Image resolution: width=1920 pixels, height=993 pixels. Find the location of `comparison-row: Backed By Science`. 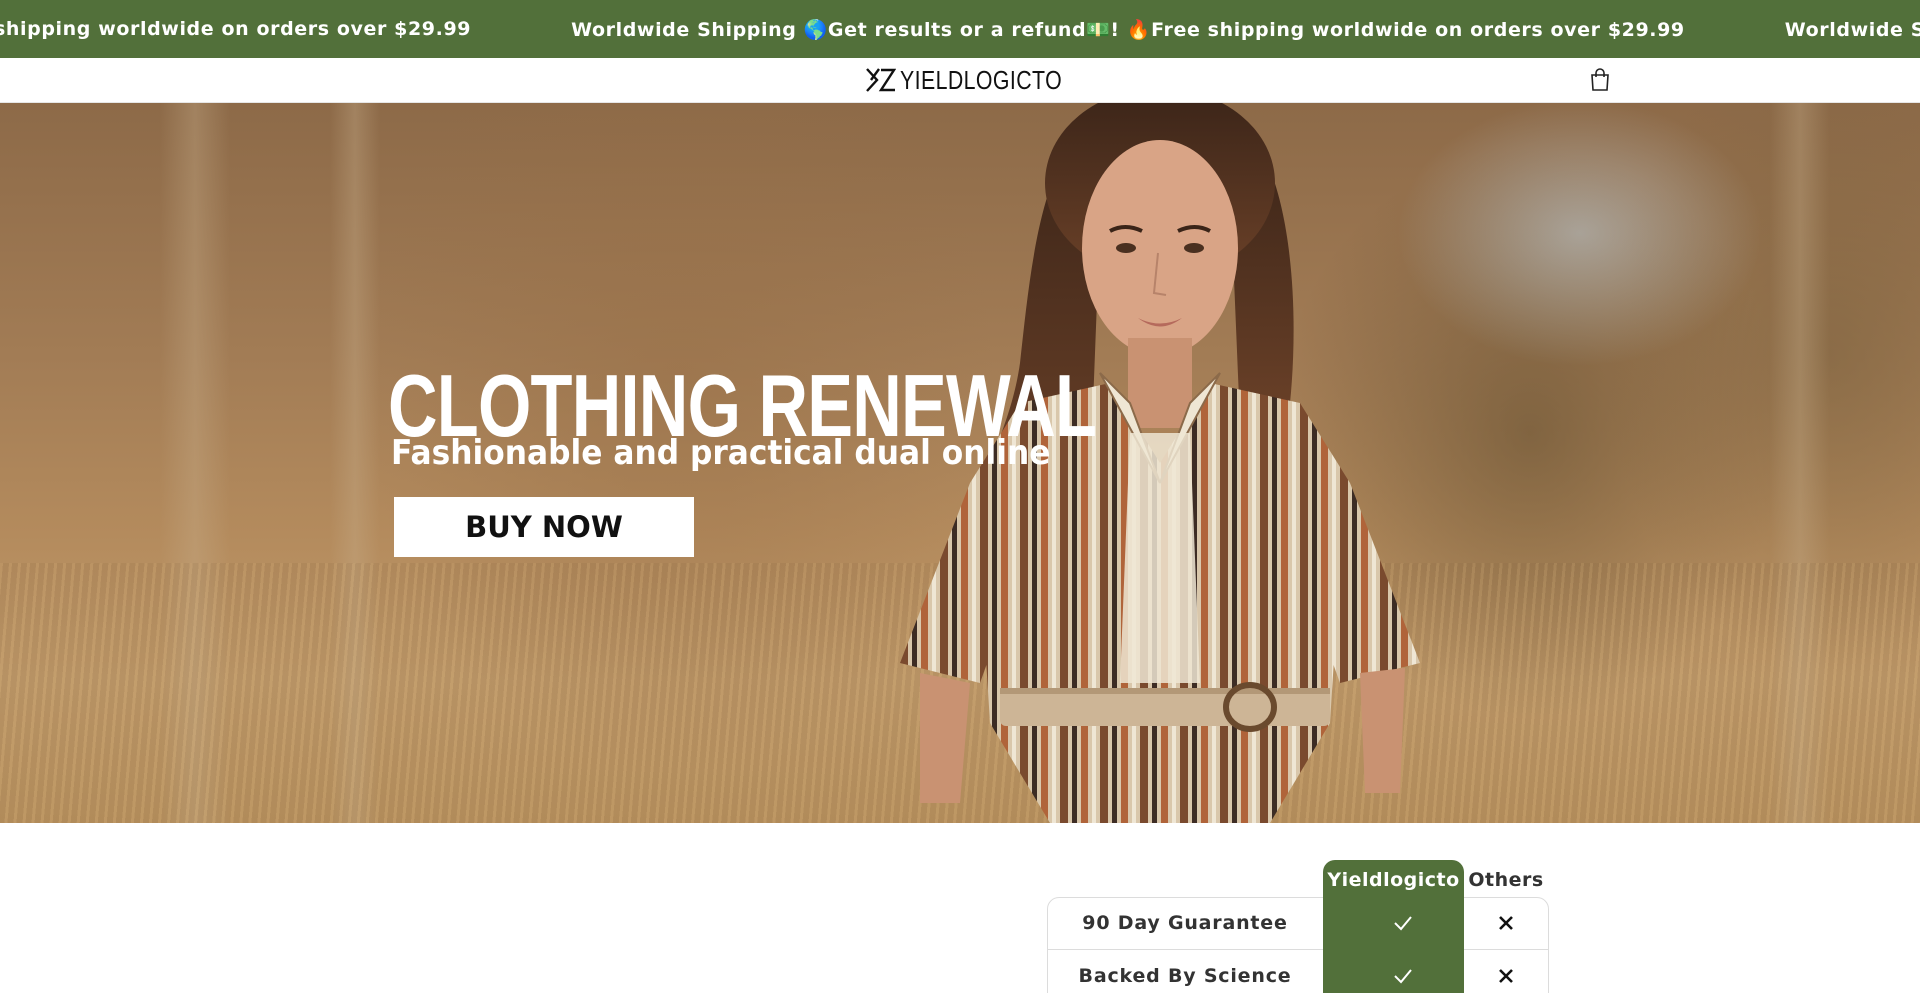

comparison-row: Backed By Science is located at coordinates (1298, 971).